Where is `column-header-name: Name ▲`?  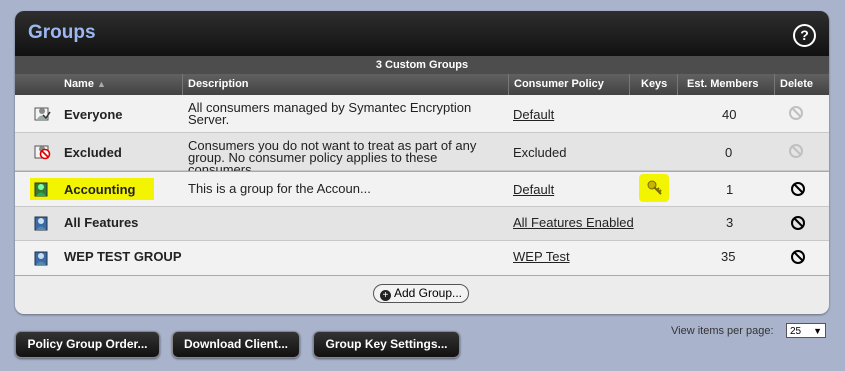
column-header-name: Name ▲ is located at coordinates (85, 84).